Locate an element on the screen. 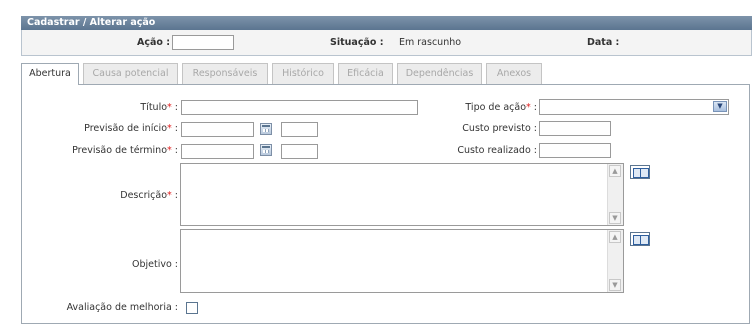  descricao-label: Descrição* : is located at coordinates (149, 195).